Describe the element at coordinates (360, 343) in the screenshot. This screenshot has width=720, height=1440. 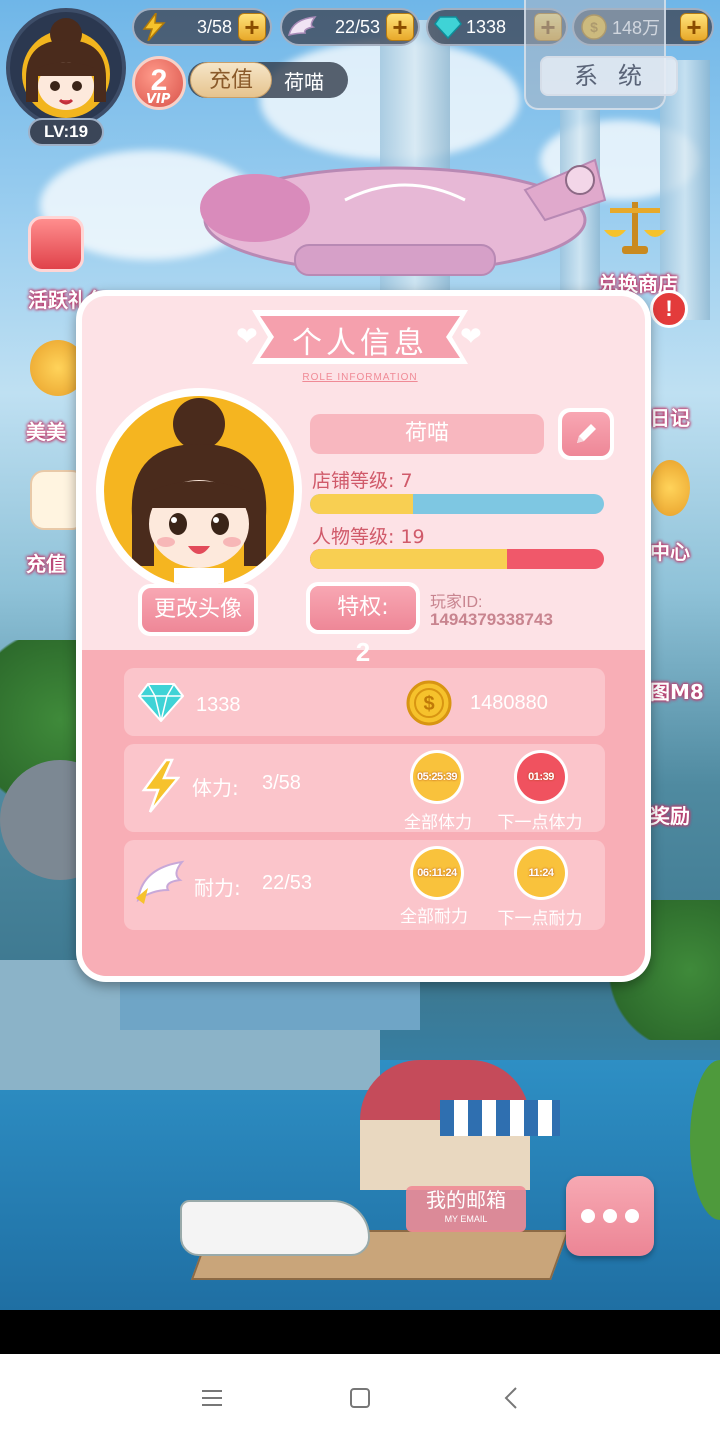
I see `dialog-title: 个人信息` at that location.